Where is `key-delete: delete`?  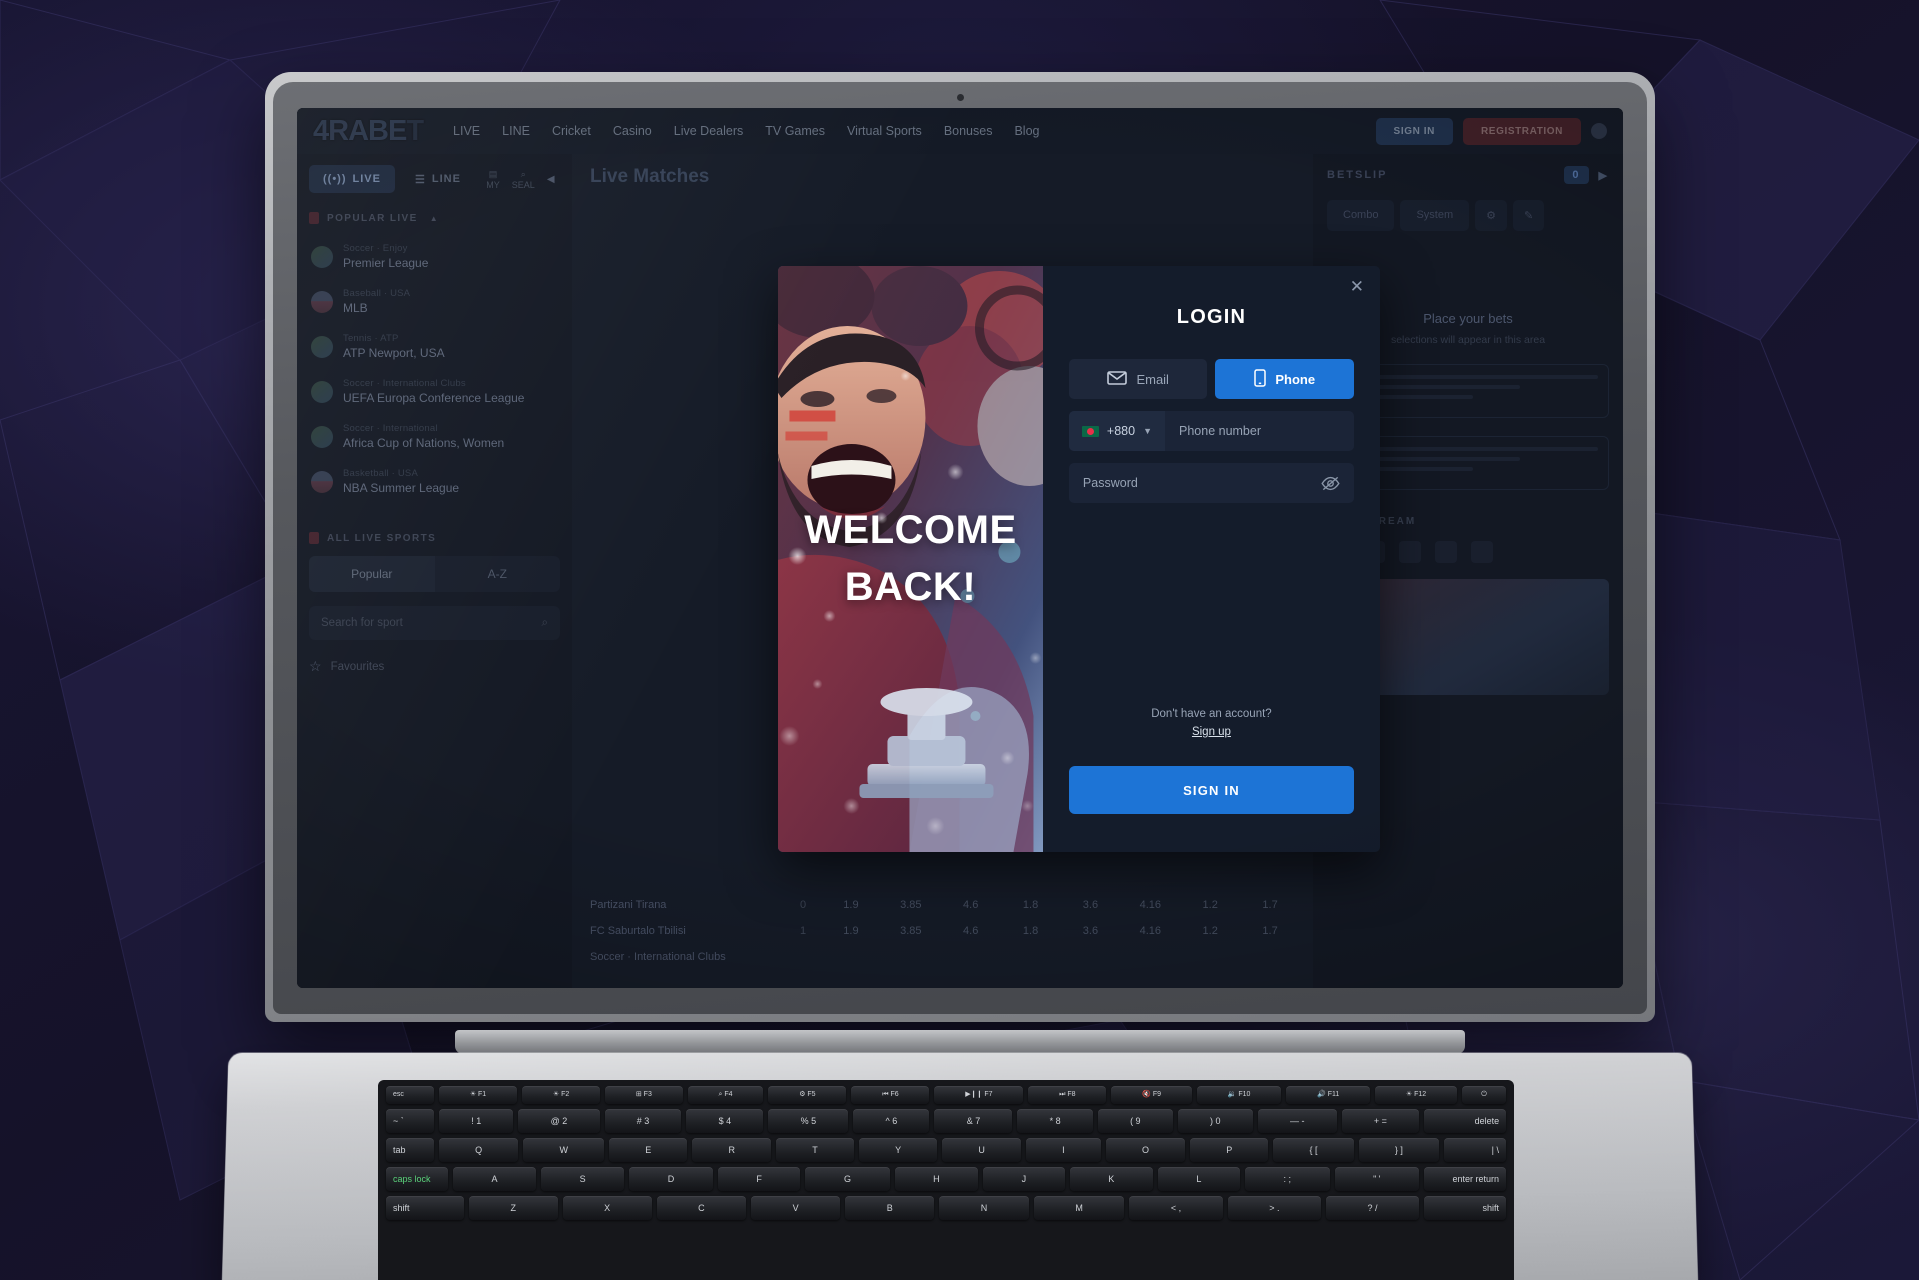 key-delete: delete is located at coordinates (1465, 1121).